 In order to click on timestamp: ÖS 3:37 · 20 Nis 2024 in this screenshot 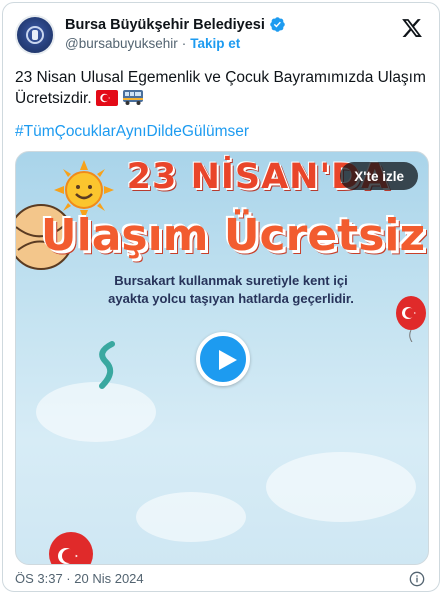, I will do `click(79, 578)`.